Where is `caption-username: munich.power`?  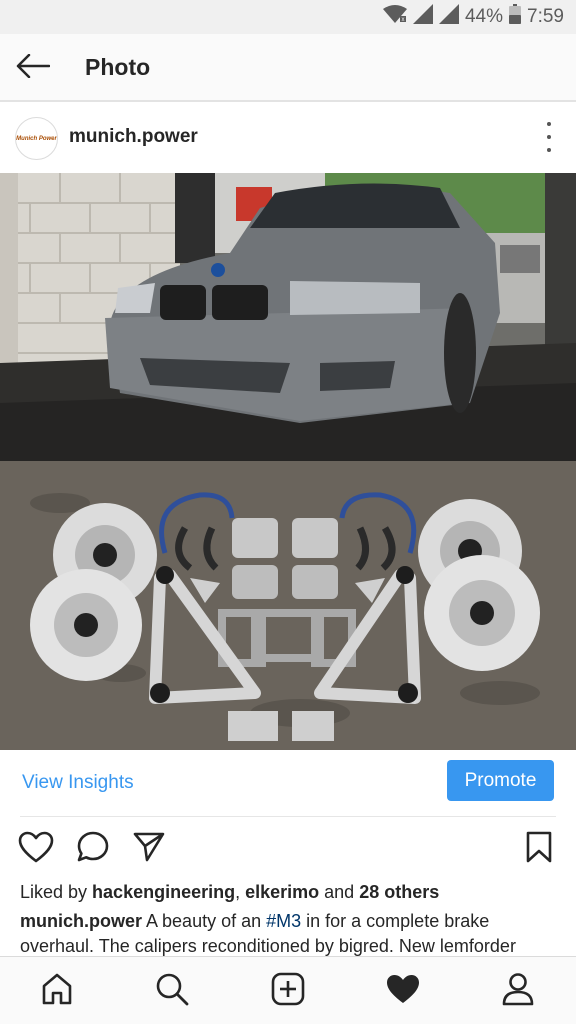
caption-username: munich.power is located at coordinates (81, 921).